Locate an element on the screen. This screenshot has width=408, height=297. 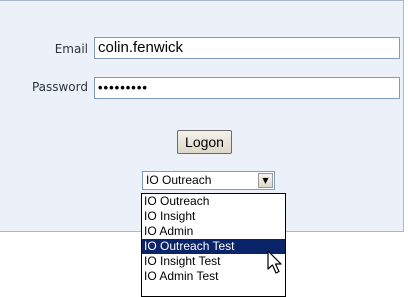
dropdown-option: IO Insight is located at coordinates (213, 216).